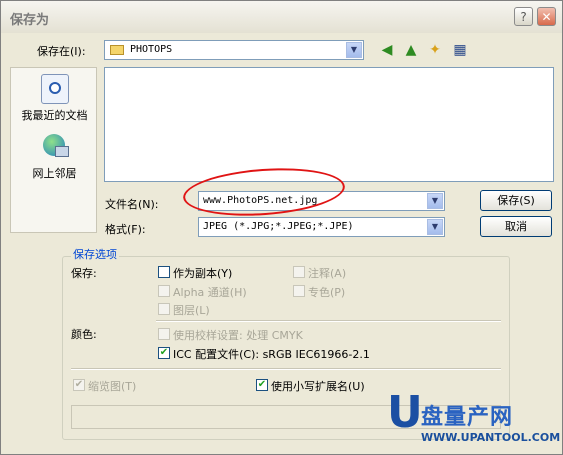  I want to click on icc-profile-checkbox: ✔, so click(164, 353).